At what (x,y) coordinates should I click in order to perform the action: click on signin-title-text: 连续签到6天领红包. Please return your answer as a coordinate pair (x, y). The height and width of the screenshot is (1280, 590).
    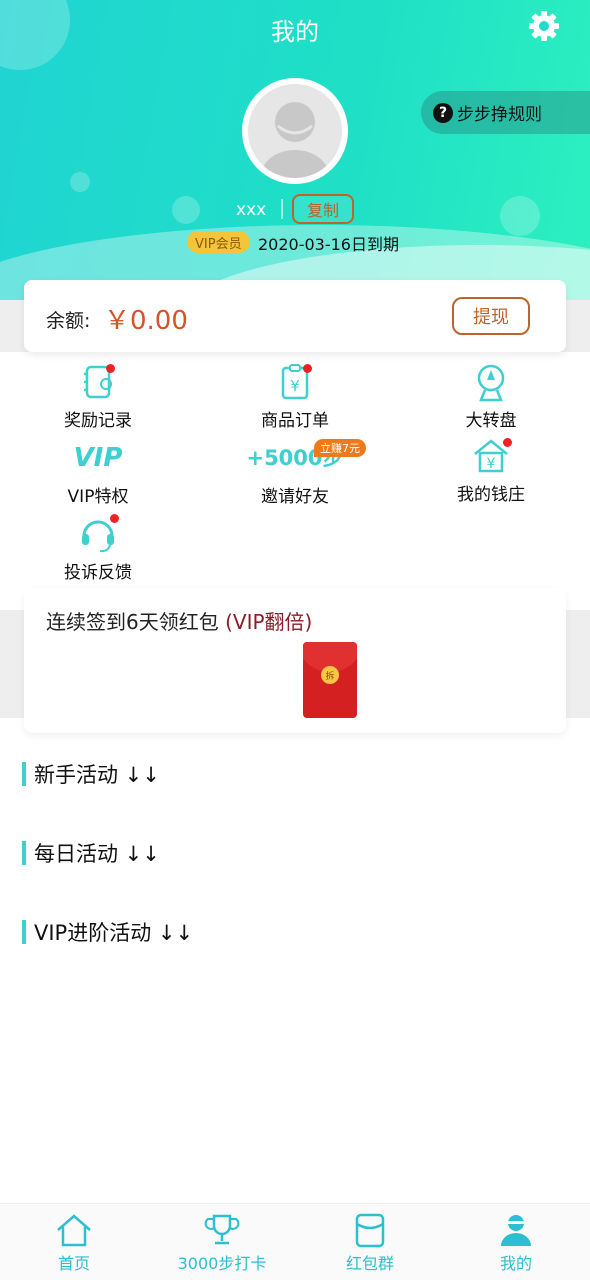
    Looking at the image, I should click on (136, 622).